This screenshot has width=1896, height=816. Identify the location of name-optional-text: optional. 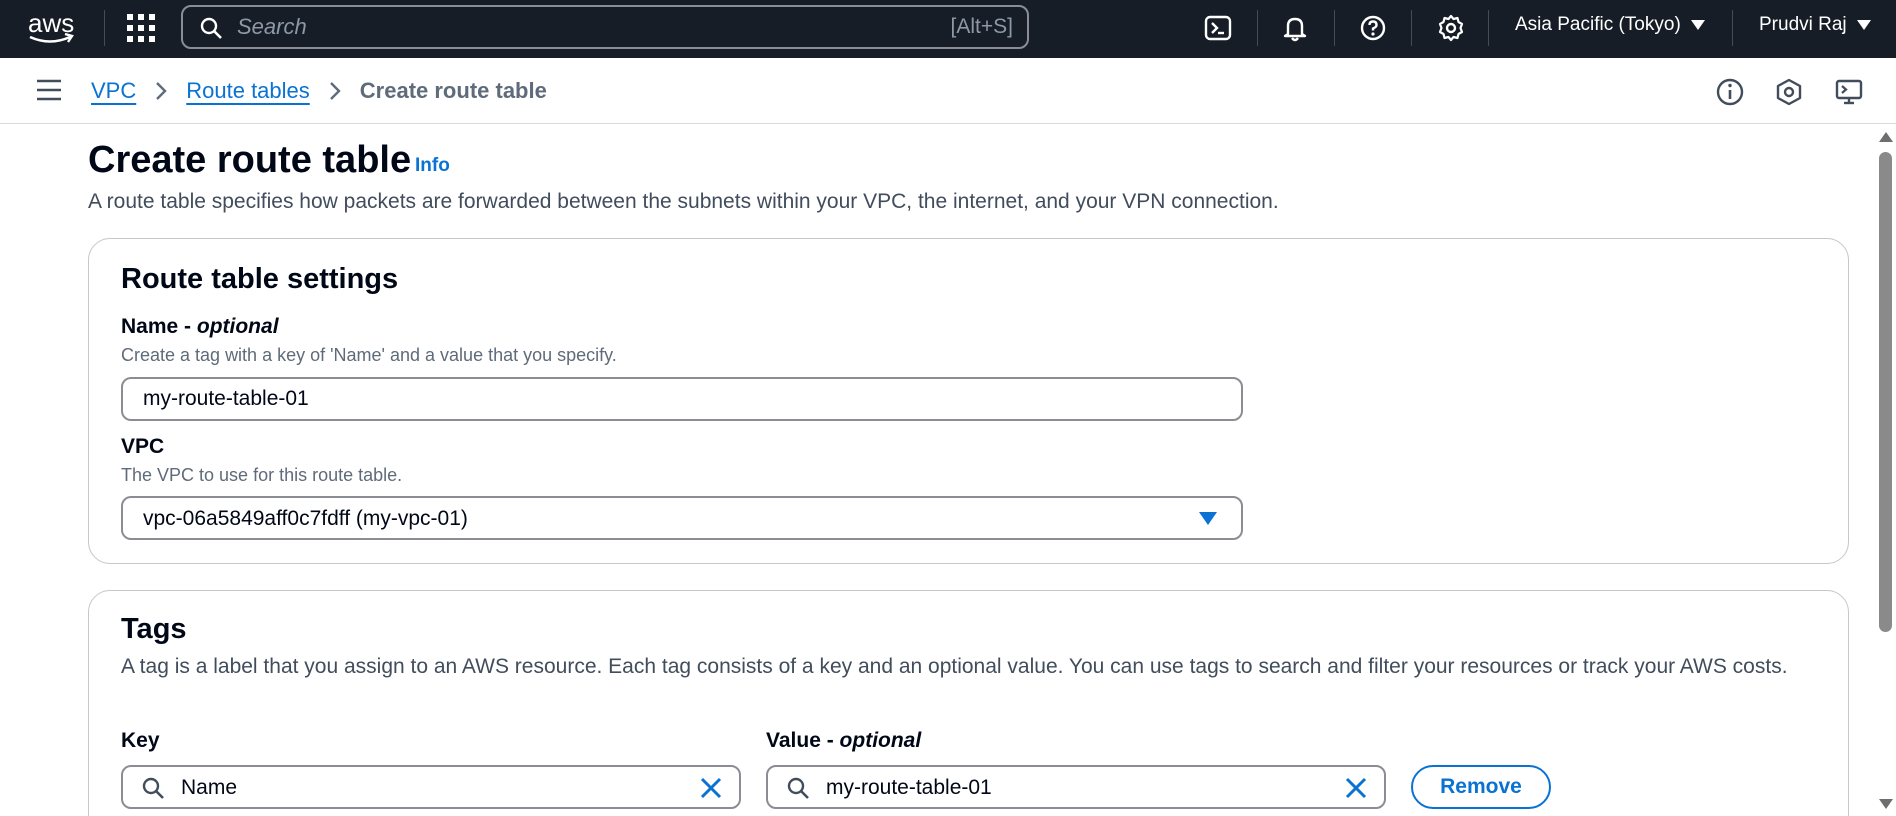
(237, 326).